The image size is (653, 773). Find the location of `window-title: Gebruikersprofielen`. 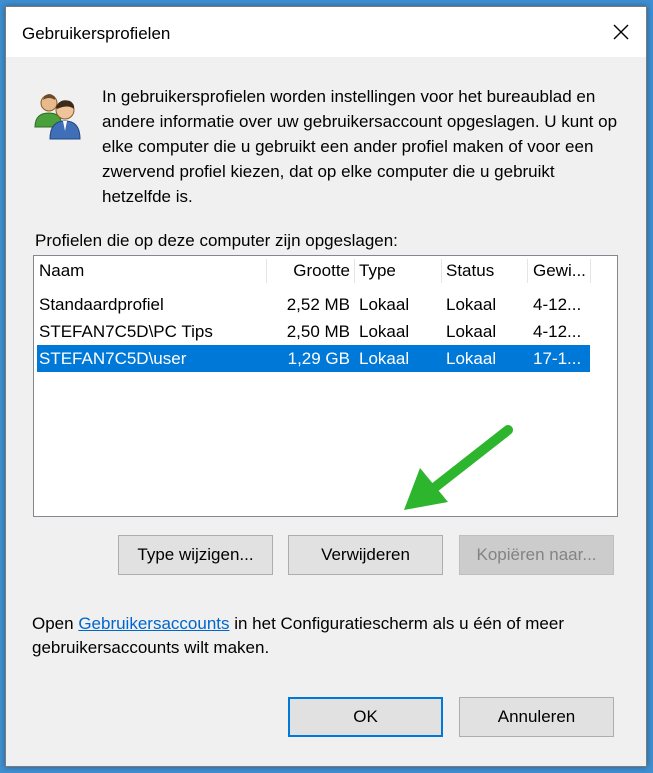

window-title: Gebruikersprofielen is located at coordinates (96, 33).